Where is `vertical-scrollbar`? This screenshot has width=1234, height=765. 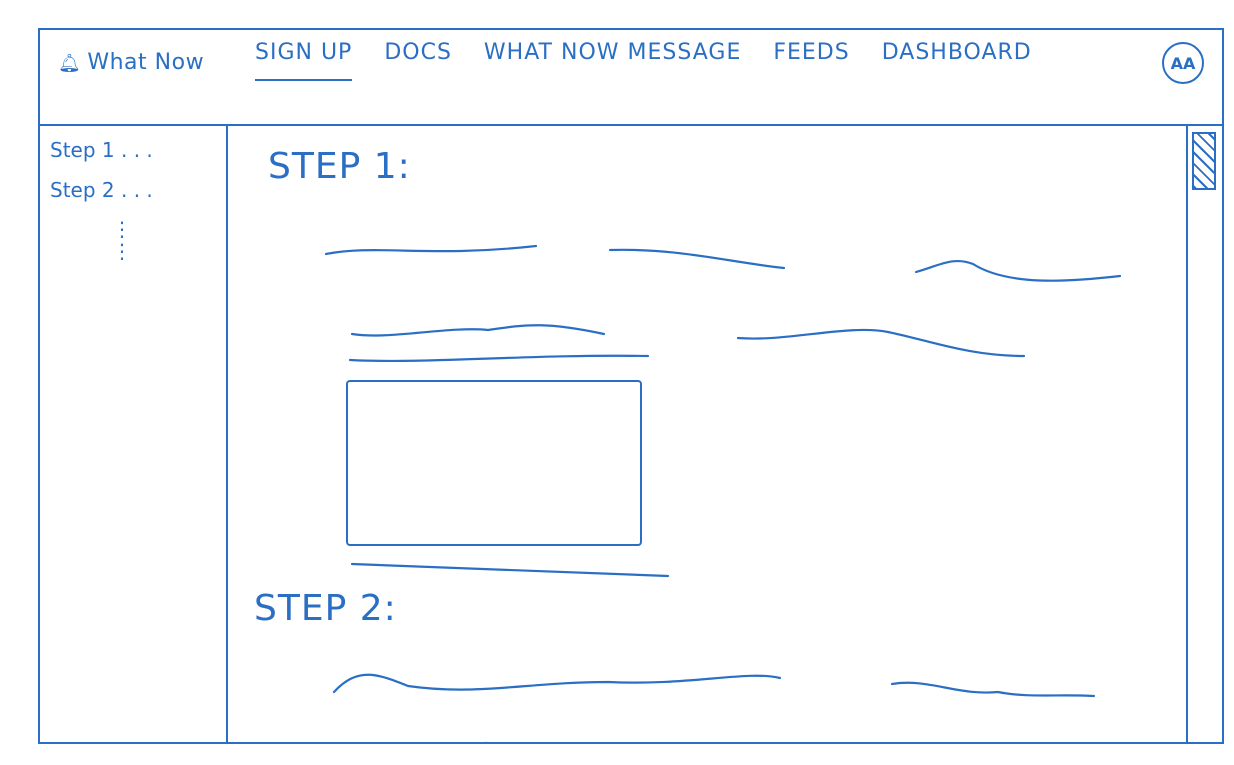 vertical-scrollbar is located at coordinates (1204, 434).